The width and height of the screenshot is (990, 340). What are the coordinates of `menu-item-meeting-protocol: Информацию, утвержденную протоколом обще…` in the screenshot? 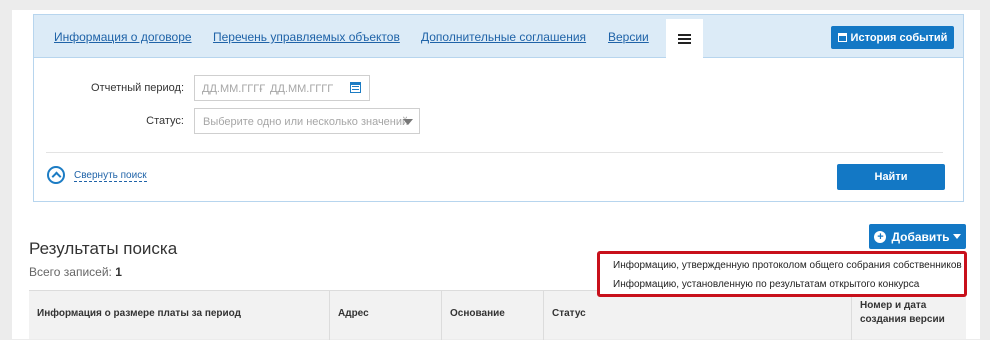 It's located at (787, 265).